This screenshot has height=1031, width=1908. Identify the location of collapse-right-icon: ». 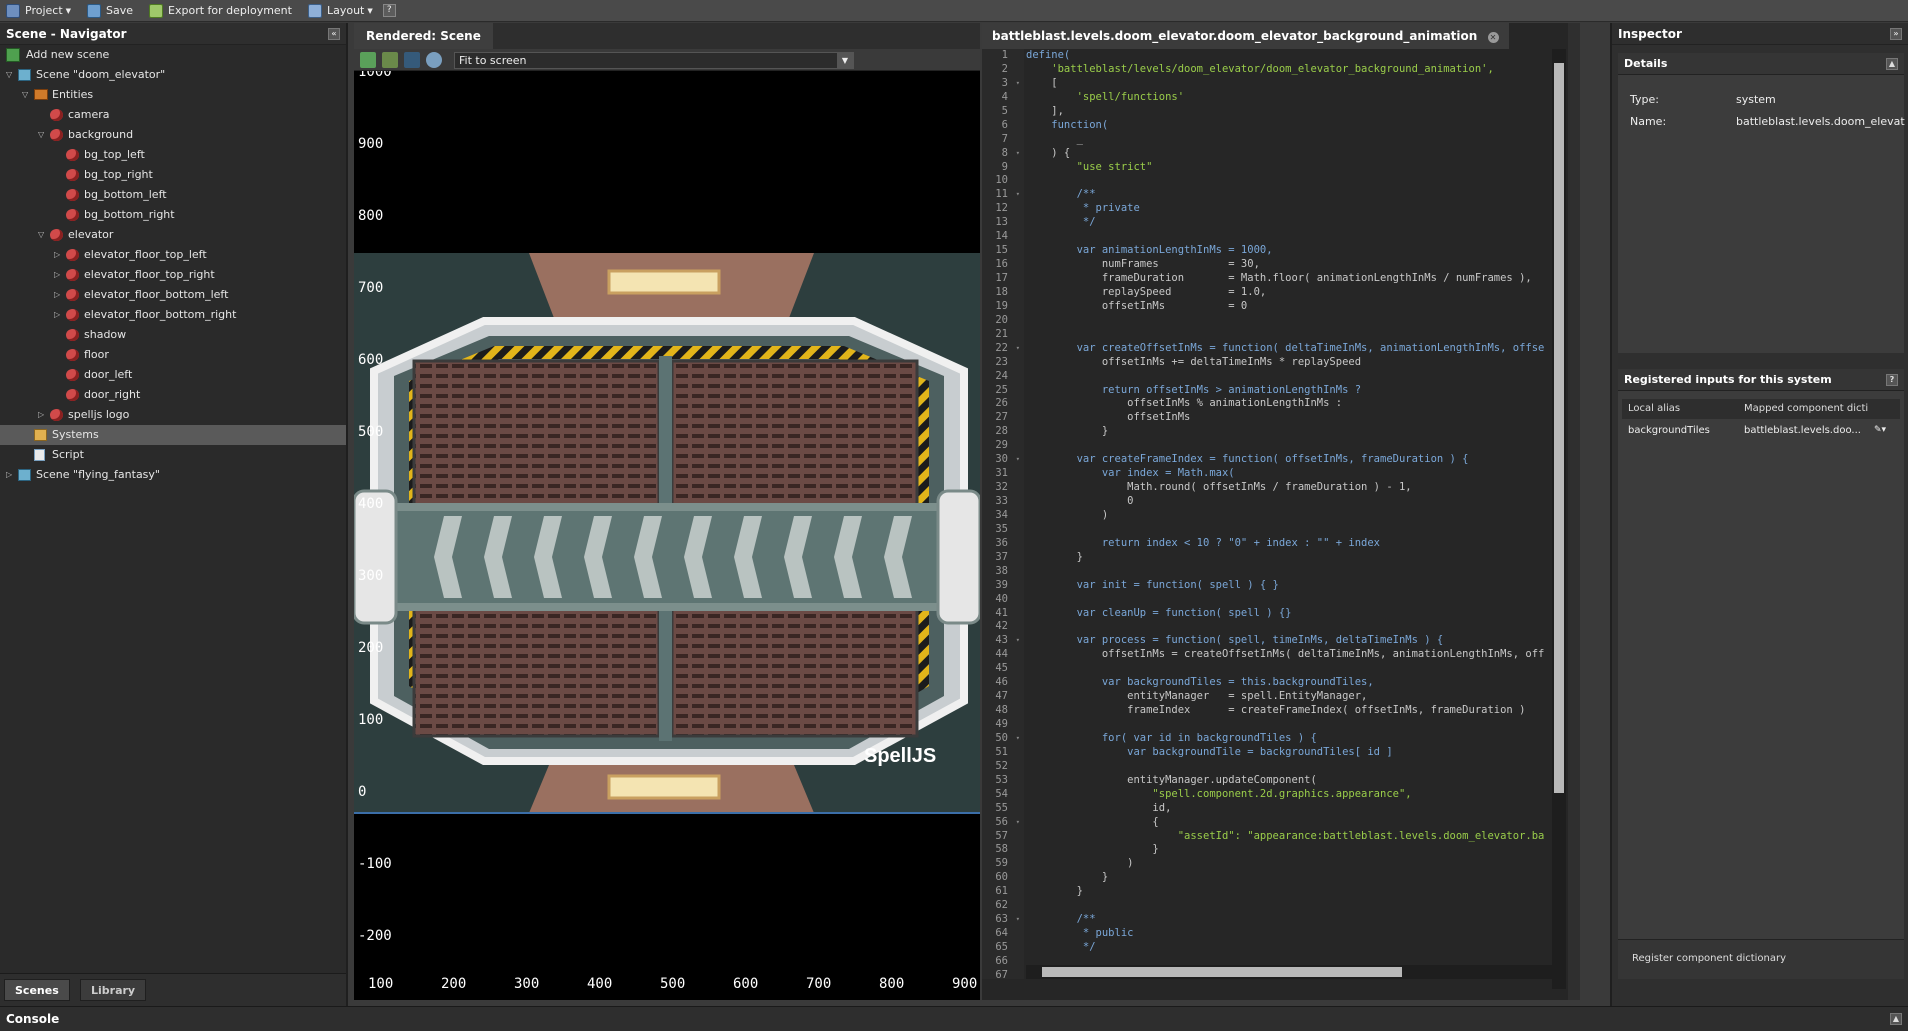
(1896, 34).